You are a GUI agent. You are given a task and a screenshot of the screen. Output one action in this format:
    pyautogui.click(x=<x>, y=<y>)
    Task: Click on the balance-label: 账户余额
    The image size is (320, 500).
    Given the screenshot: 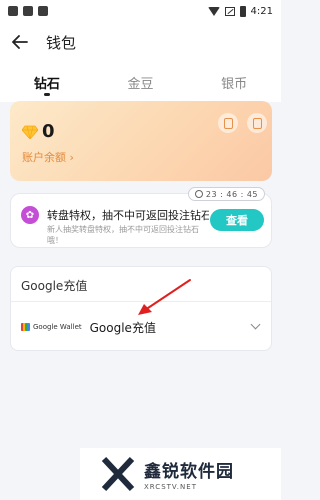 What is the action you would take?
    pyautogui.click(x=44, y=157)
    